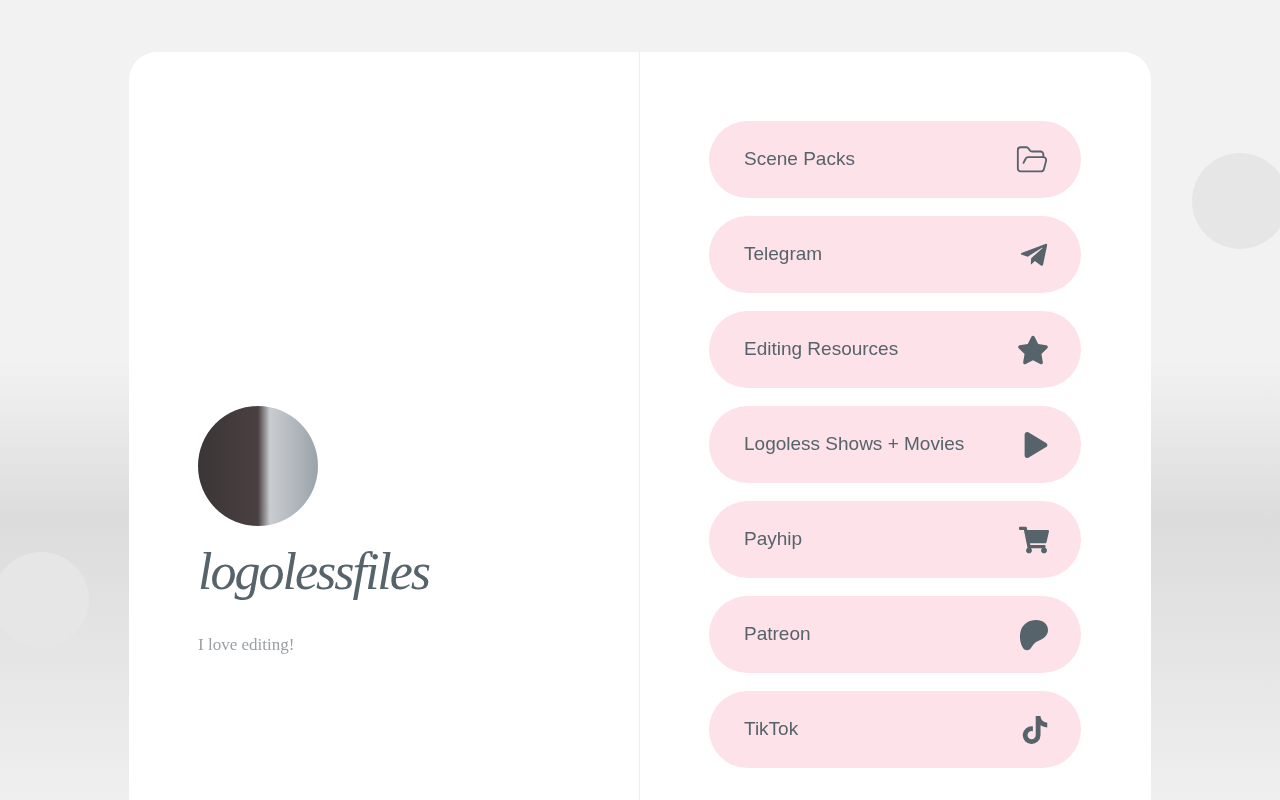 Image resolution: width=1280 pixels, height=800 pixels. I want to click on profile-bio: I love editing!, so click(246, 645).